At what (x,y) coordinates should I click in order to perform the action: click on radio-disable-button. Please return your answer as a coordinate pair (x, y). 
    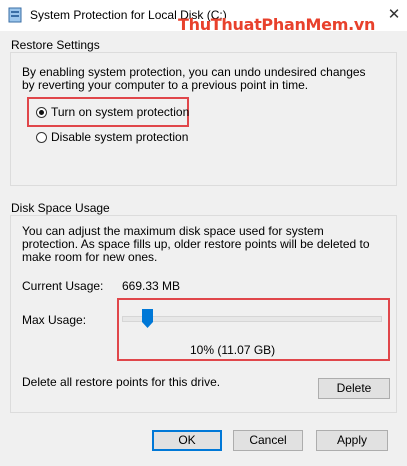
    Looking at the image, I should click on (41, 137).